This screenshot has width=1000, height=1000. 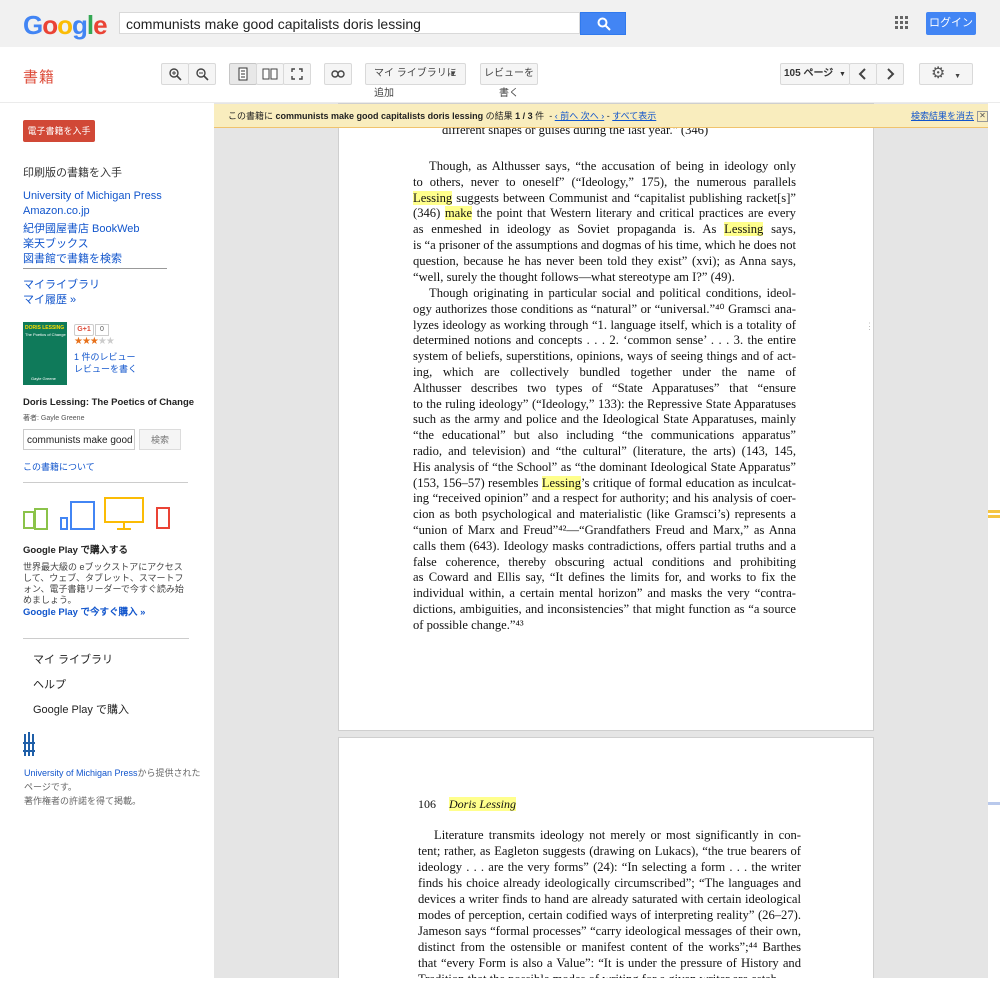 I want to click on zoom-out-button, so click(x=202, y=74).